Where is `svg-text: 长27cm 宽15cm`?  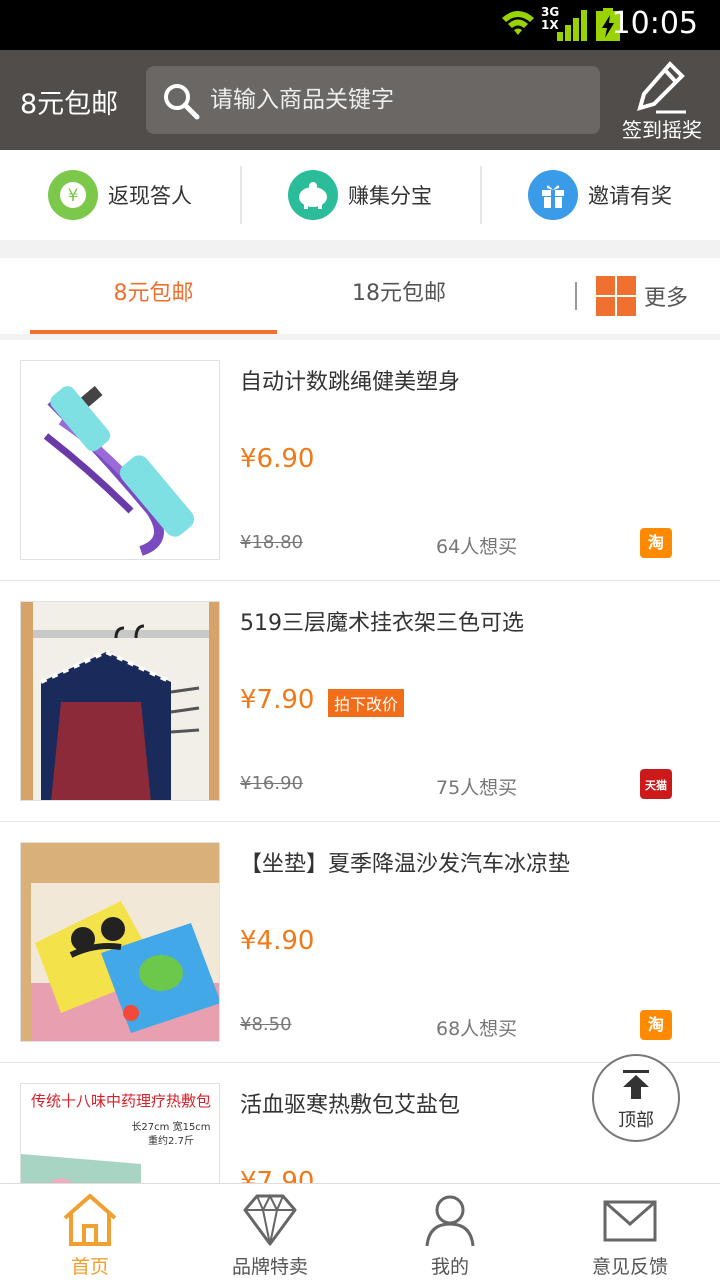 svg-text: 长27cm 宽15cm is located at coordinates (170, 1126).